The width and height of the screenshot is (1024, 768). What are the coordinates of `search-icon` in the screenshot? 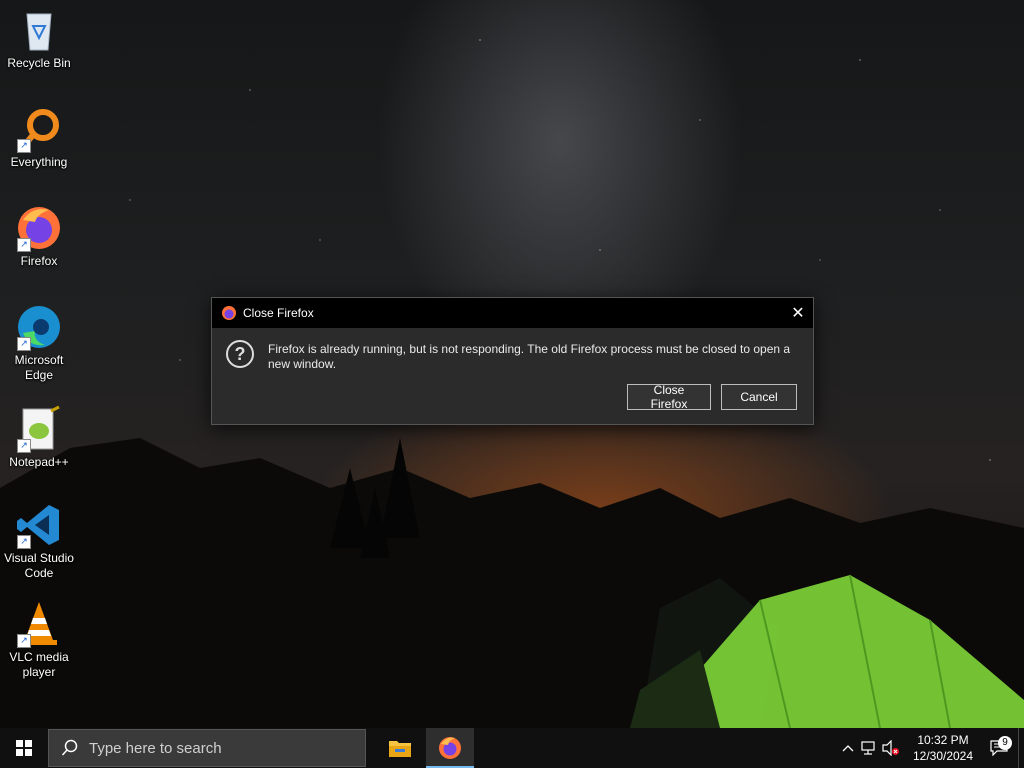 It's located at (69, 747).